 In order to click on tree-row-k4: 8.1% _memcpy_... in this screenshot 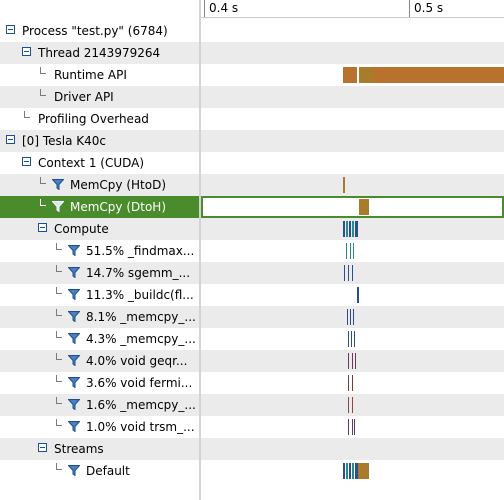, I will do `click(99, 317)`.